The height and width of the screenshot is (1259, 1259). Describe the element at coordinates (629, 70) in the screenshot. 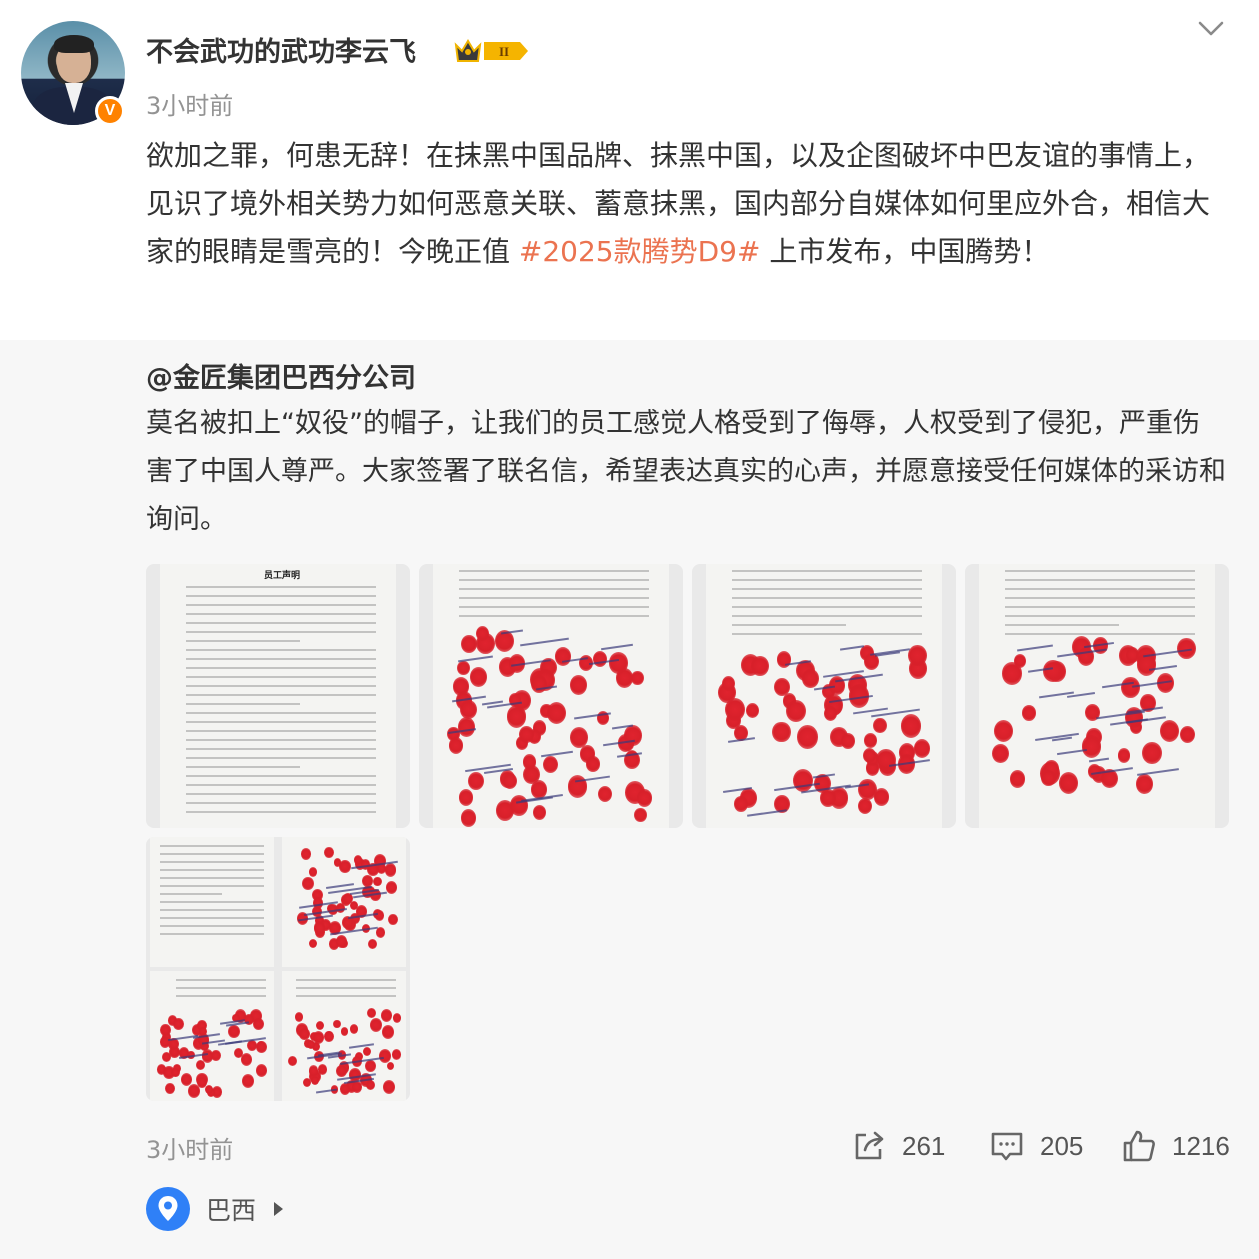

I see `post-header: V 不会武功的武功李云飞 II 3小时前` at that location.